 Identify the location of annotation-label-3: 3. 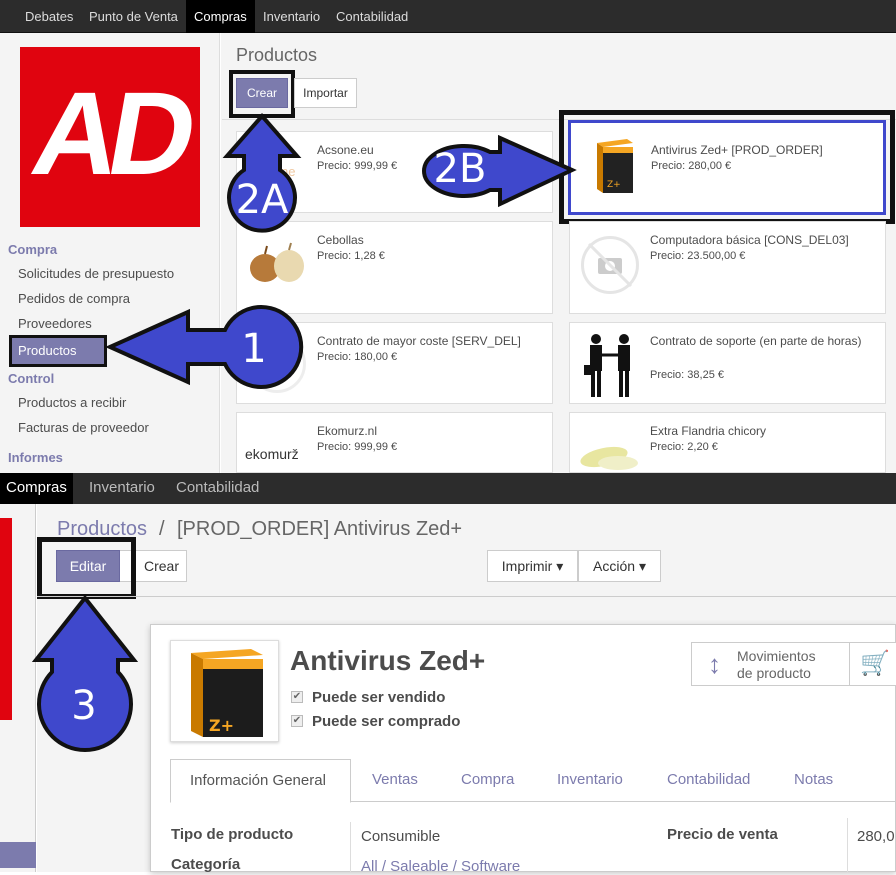
(84, 706).